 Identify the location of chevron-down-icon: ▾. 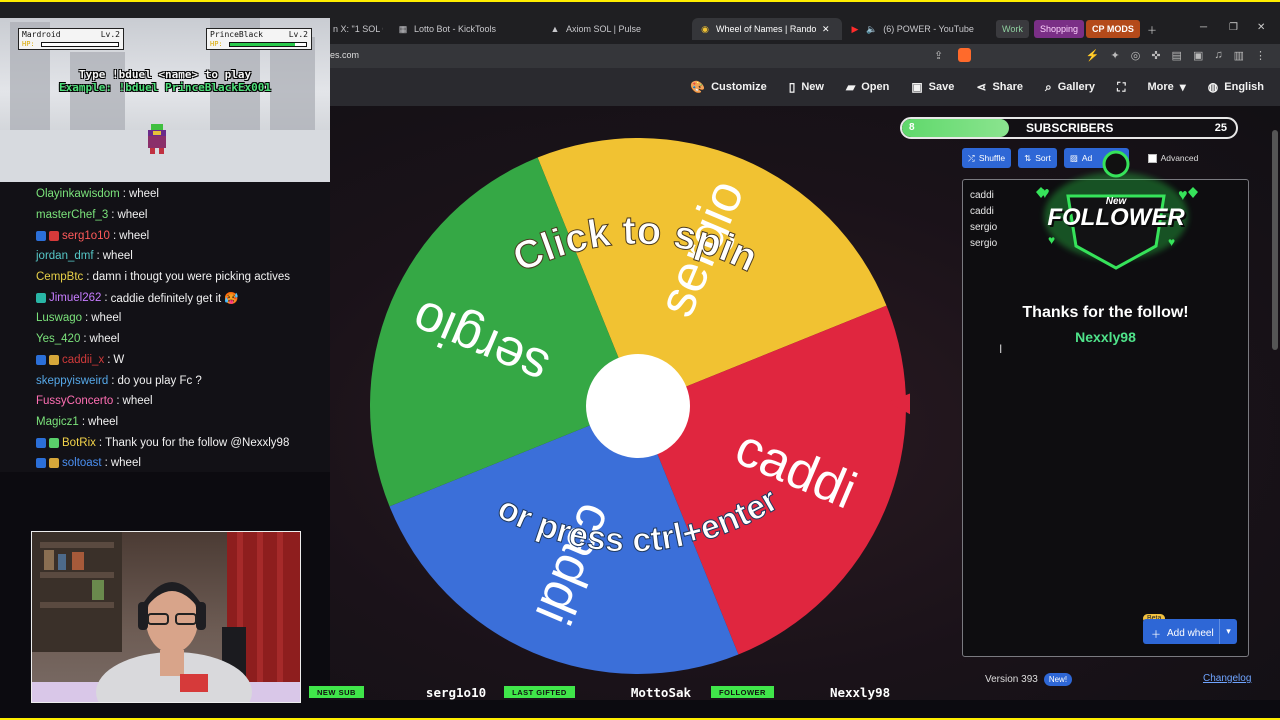
(1228, 631).